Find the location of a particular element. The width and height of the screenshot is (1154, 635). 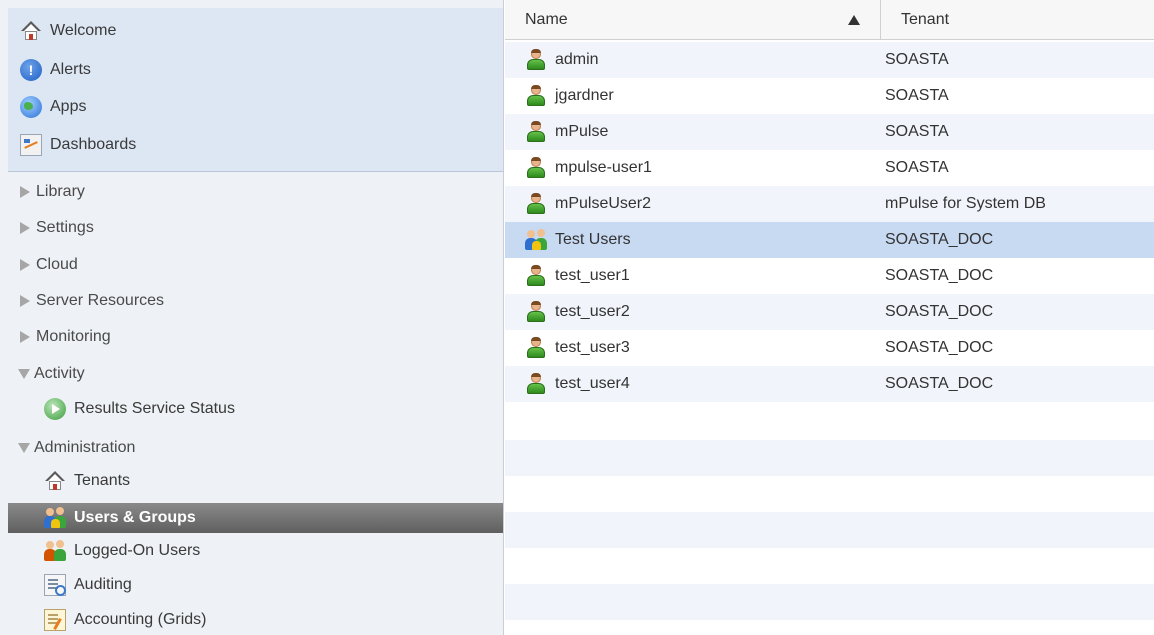

tree-activity-label: Activity is located at coordinates (59, 373).